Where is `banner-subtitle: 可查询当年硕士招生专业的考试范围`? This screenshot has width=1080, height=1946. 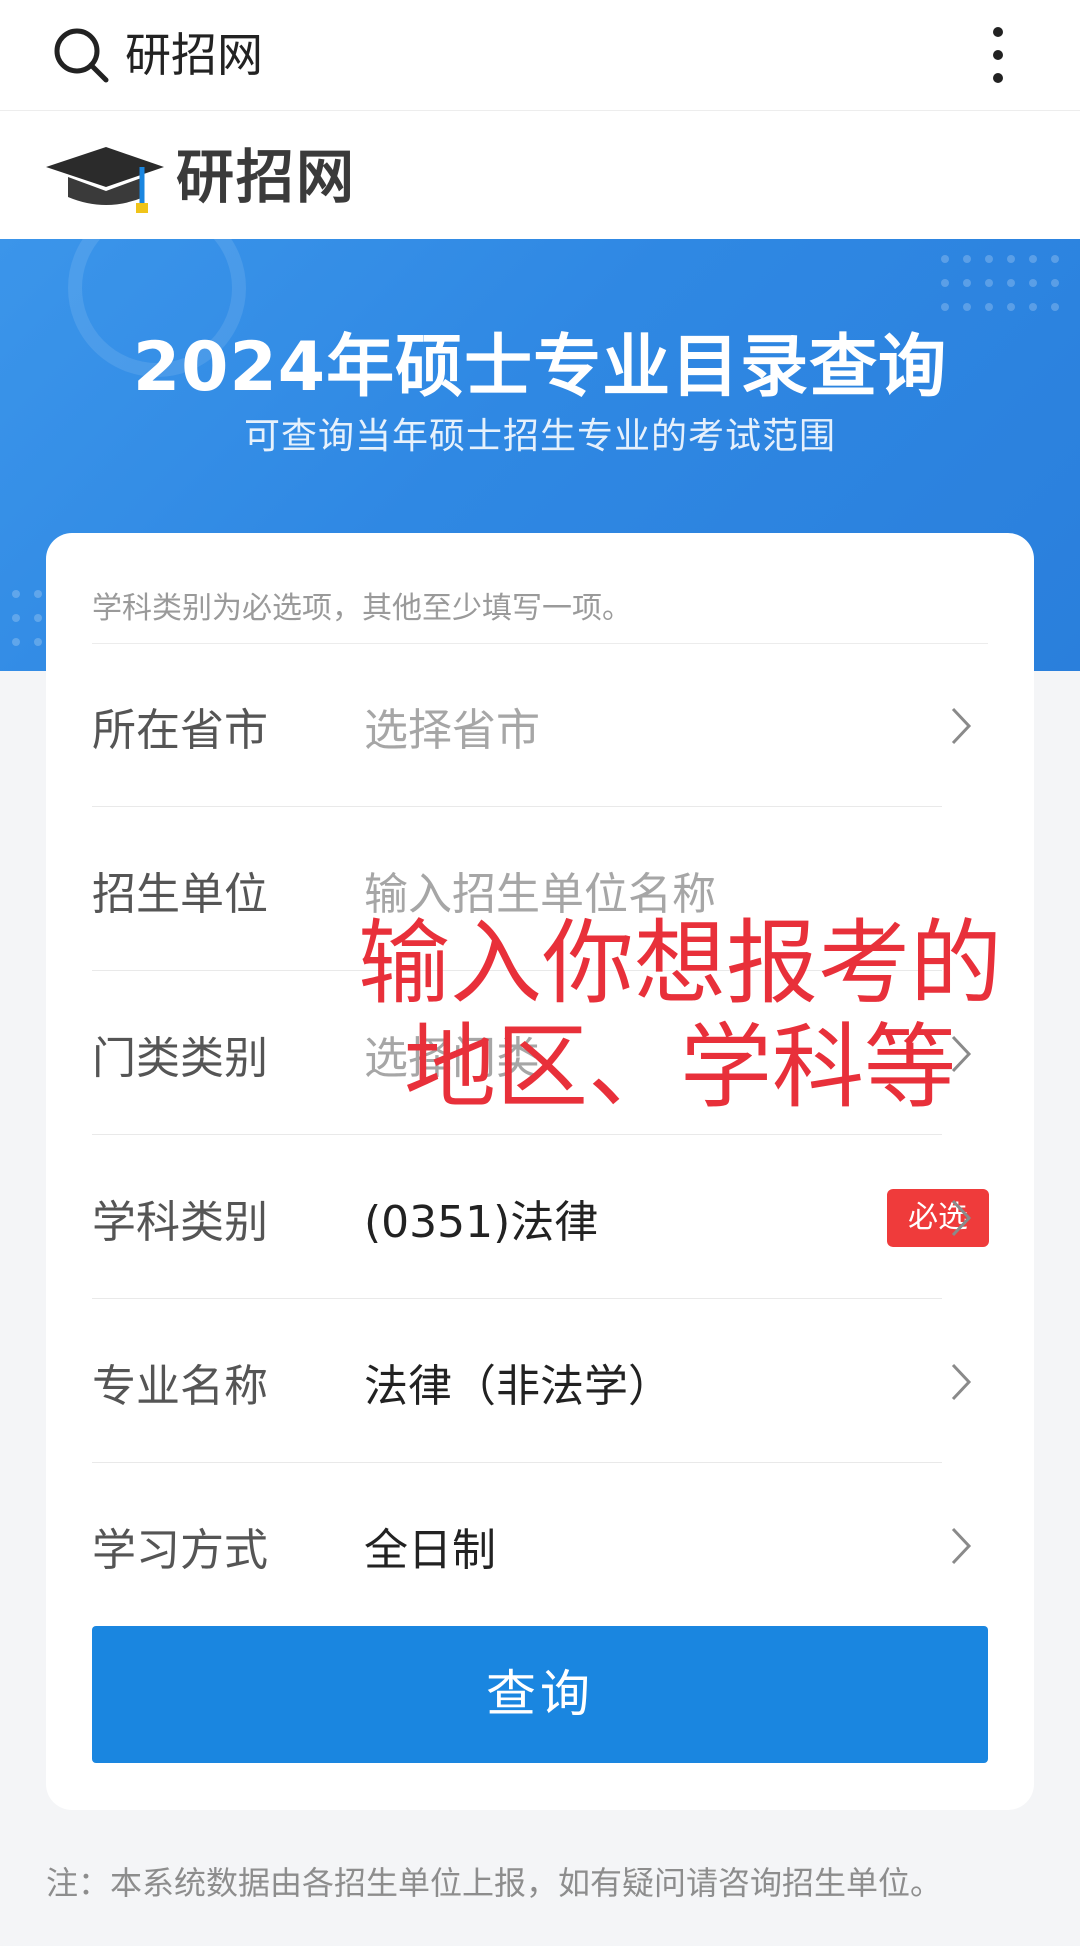
banner-subtitle: 可查询当年硕士招生专业的考试范围 is located at coordinates (539, 436).